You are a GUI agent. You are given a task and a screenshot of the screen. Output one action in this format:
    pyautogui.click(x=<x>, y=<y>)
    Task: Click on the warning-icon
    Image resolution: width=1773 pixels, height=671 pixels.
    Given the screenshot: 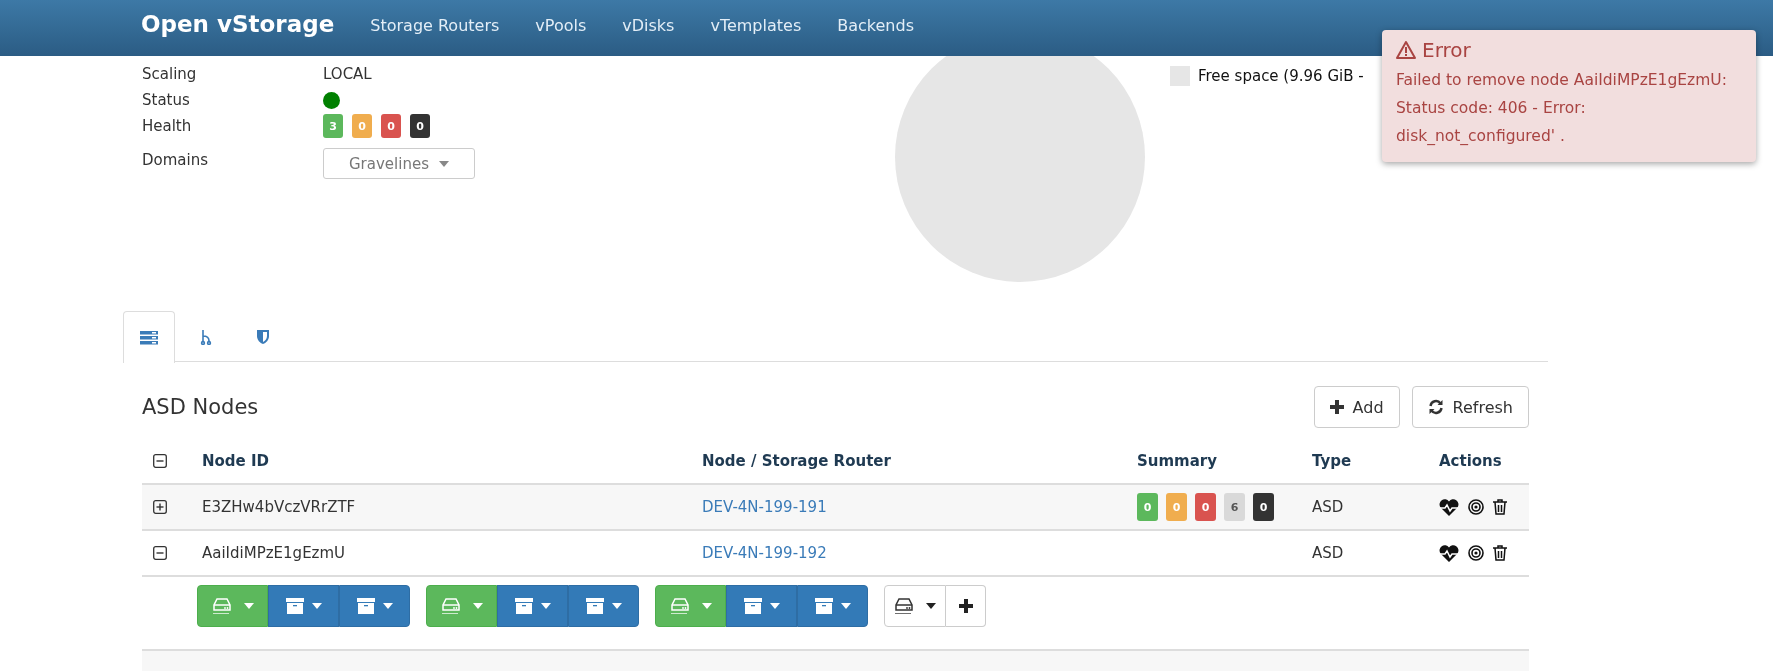 What is the action you would take?
    pyautogui.click(x=1406, y=50)
    